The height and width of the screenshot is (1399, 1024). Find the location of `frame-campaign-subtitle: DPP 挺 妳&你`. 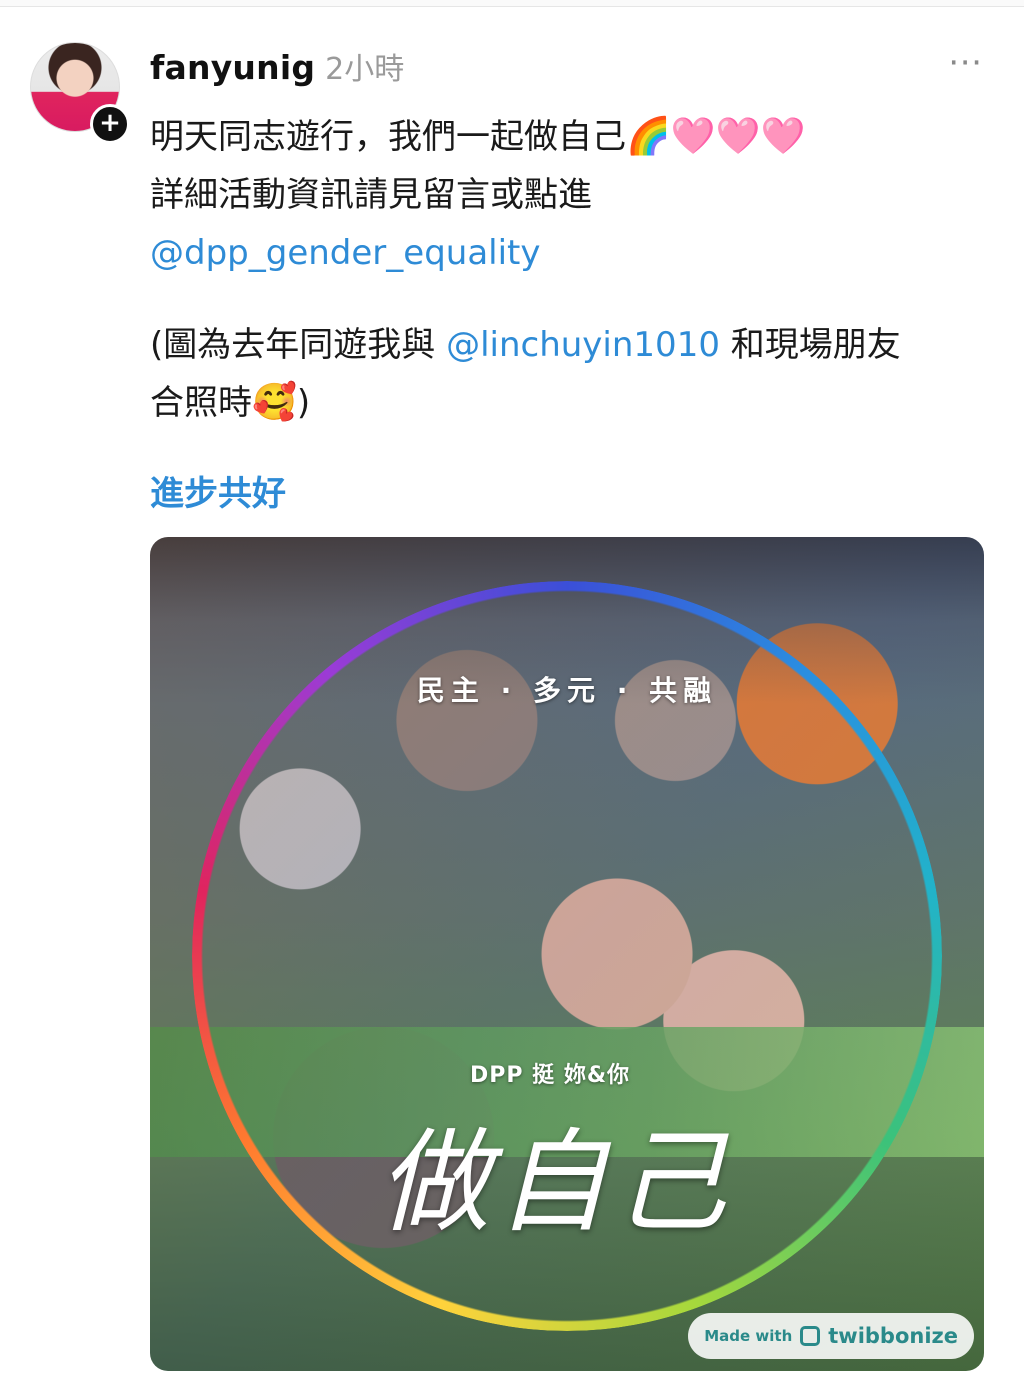

frame-campaign-subtitle: DPP 挺 妳&你 is located at coordinates (550, 1075).